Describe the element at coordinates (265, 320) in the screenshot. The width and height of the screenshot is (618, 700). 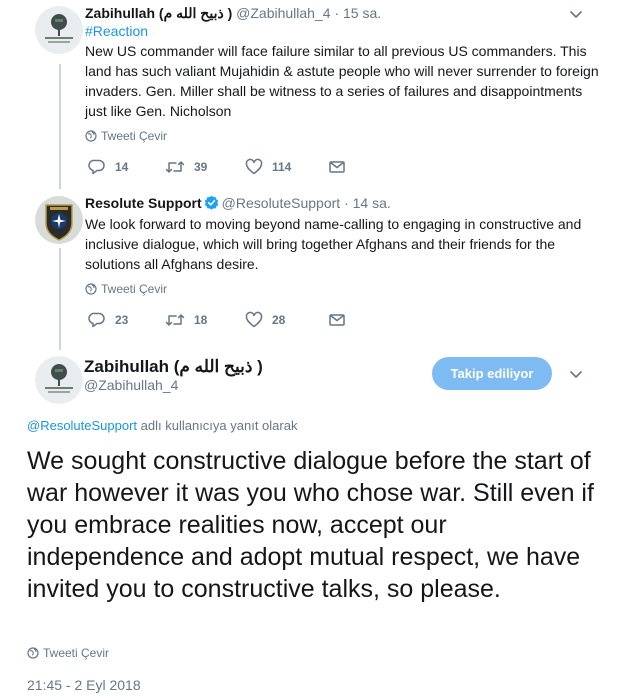
I see `like-button: 28` at that location.